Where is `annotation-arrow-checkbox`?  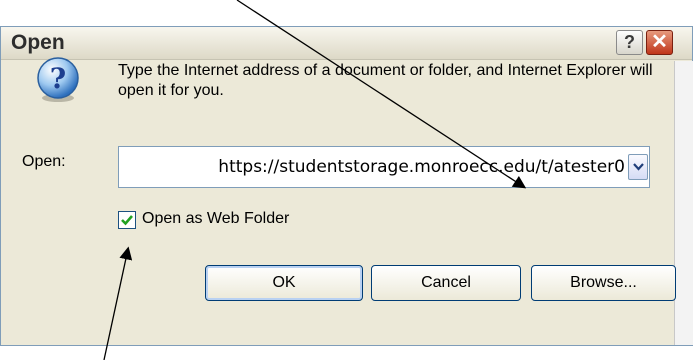
annotation-arrow-checkbox is located at coordinates (118, 303).